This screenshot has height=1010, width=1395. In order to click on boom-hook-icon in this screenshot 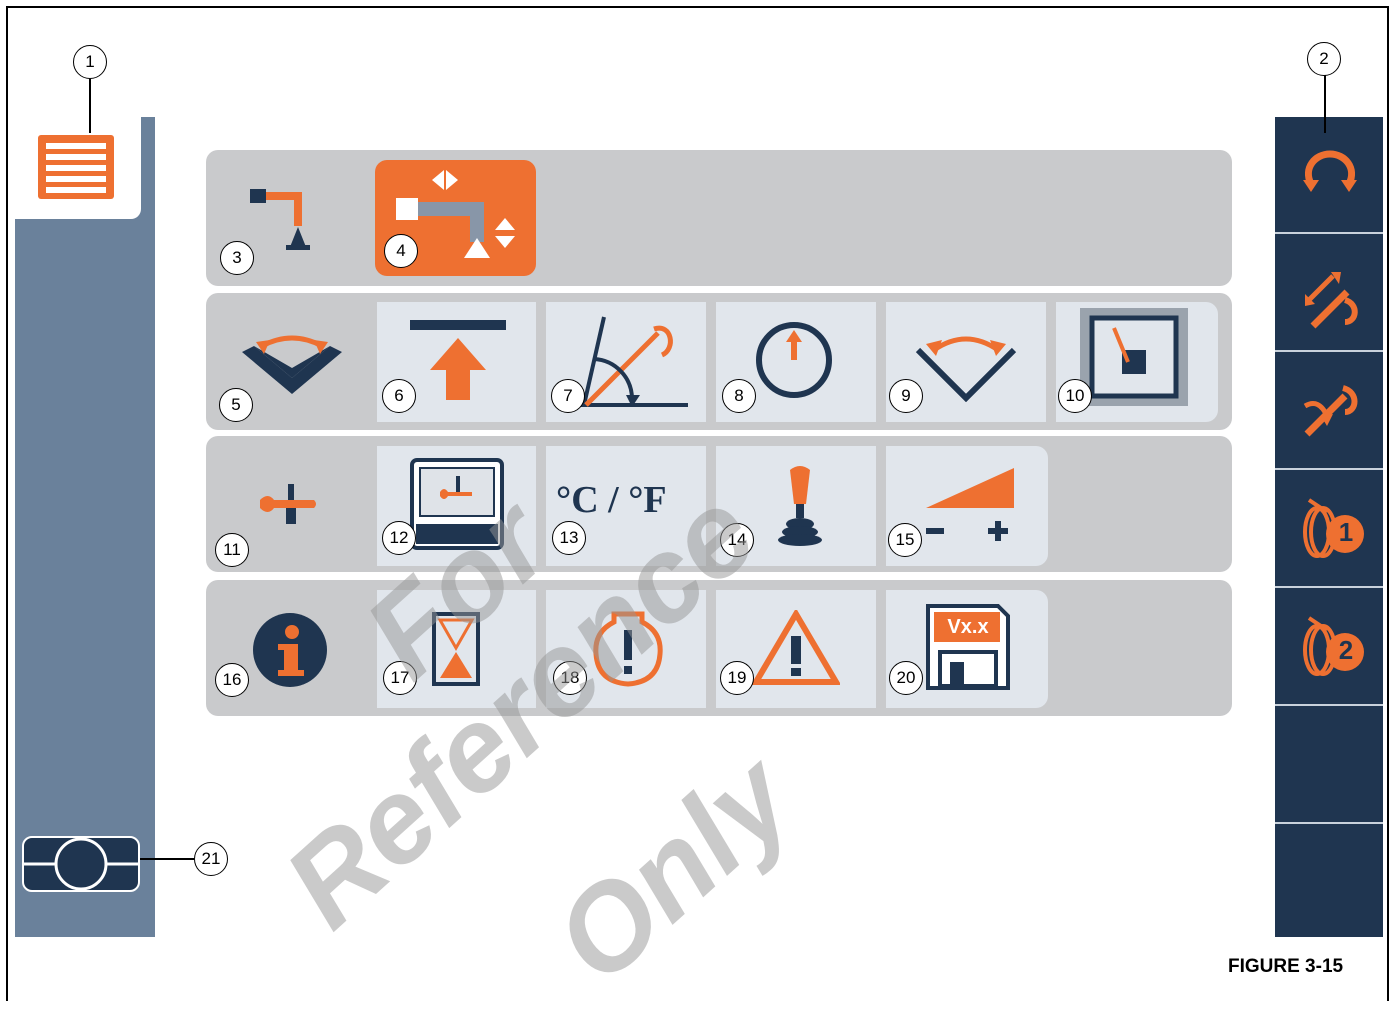, I will do `click(1331, 409)`.